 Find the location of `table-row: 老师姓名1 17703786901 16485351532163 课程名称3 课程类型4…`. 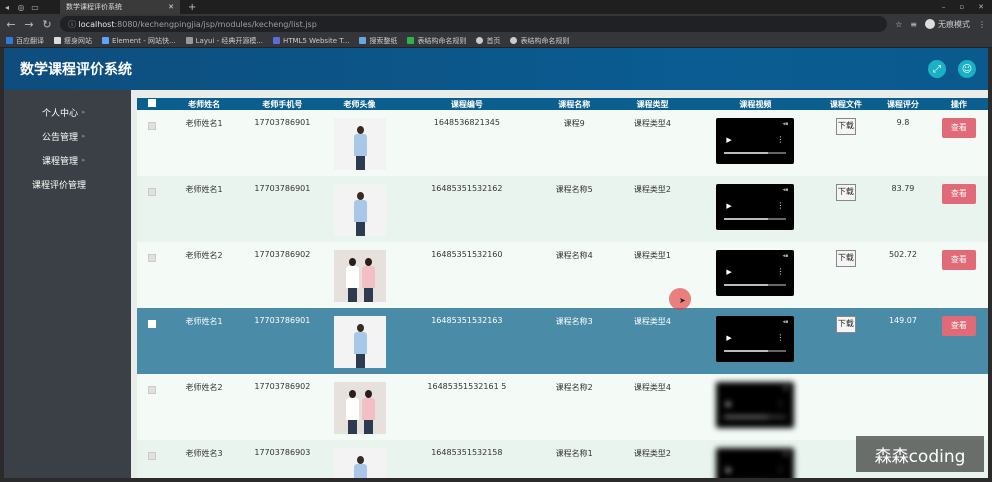

table-row: 老师姓名1 17703786901 16485351532163 课程名称3 课程类型4… is located at coordinates (562, 341).